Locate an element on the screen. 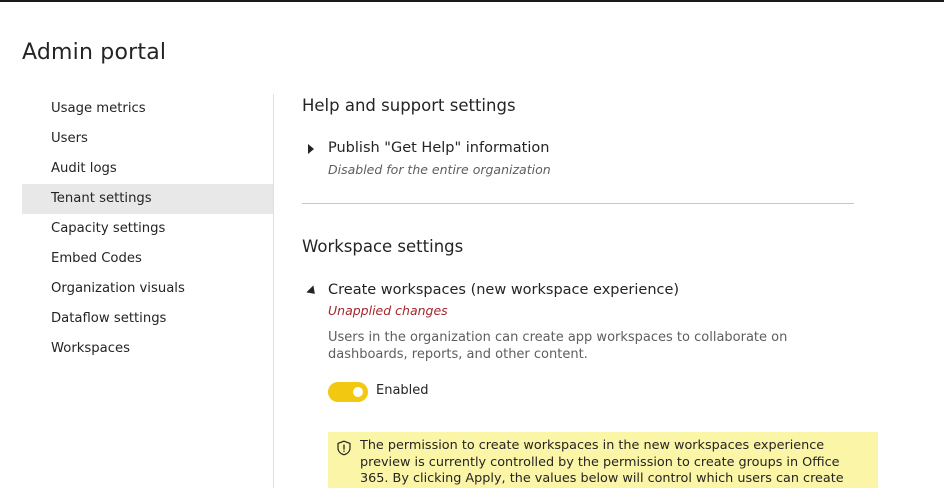 The width and height of the screenshot is (944, 488). shield-warning-icon is located at coordinates (344, 448).